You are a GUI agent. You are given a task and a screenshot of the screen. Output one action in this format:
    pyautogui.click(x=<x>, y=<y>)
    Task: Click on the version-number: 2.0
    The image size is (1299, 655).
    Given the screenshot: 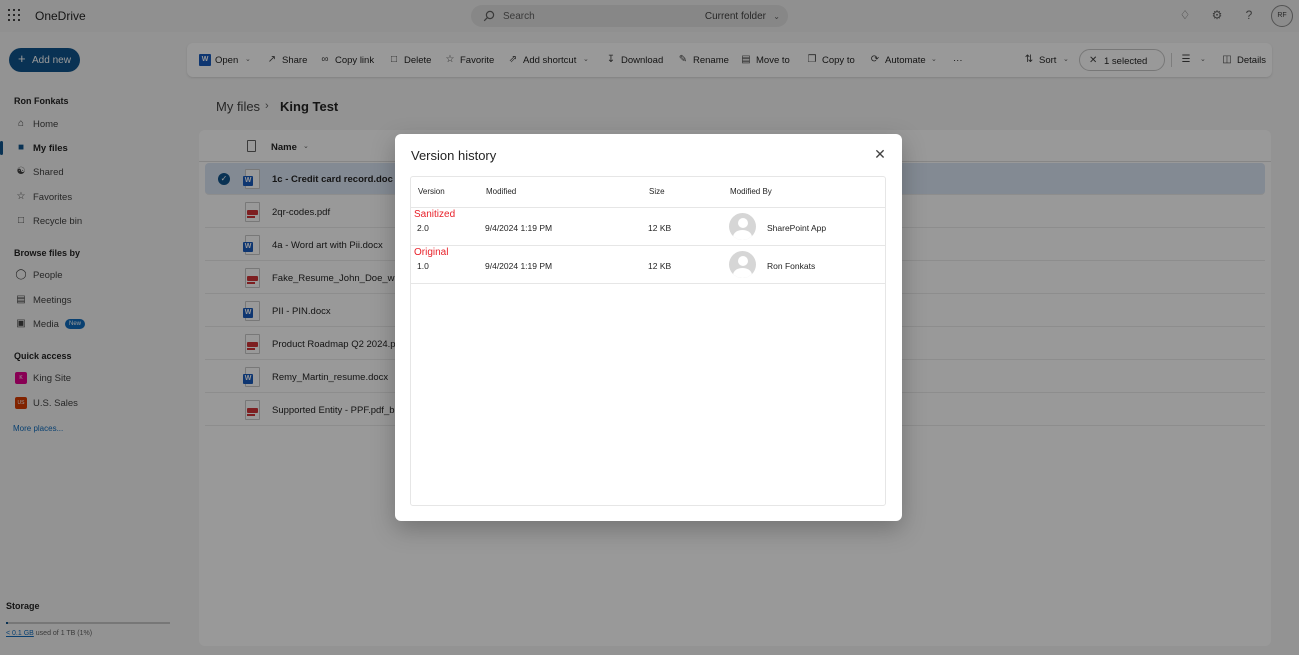 What is the action you would take?
    pyautogui.click(x=423, y=228)
    